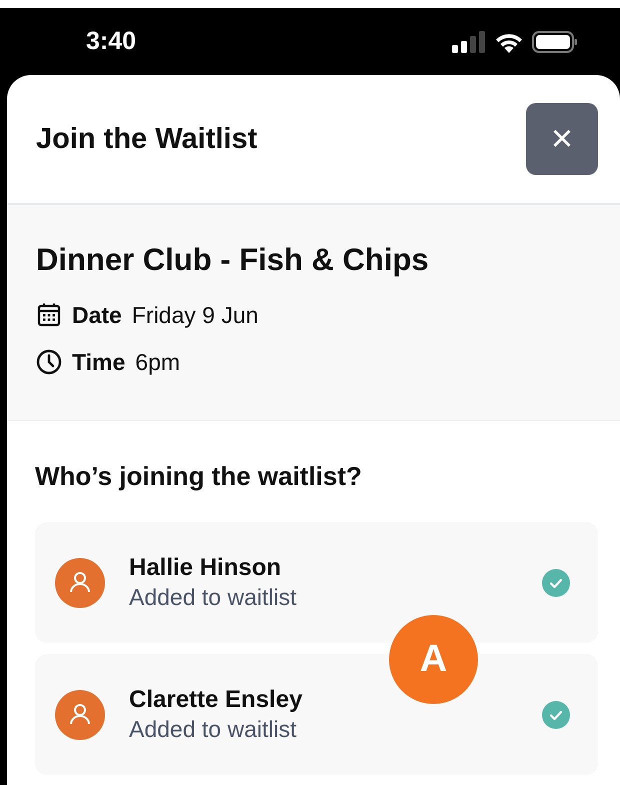 The height and width of the screenshot is (785, 620). Describe the element at coordinates (199, 476) in the screenshot. I see `section-heading: Who’s joining the waitlist?` at that location.